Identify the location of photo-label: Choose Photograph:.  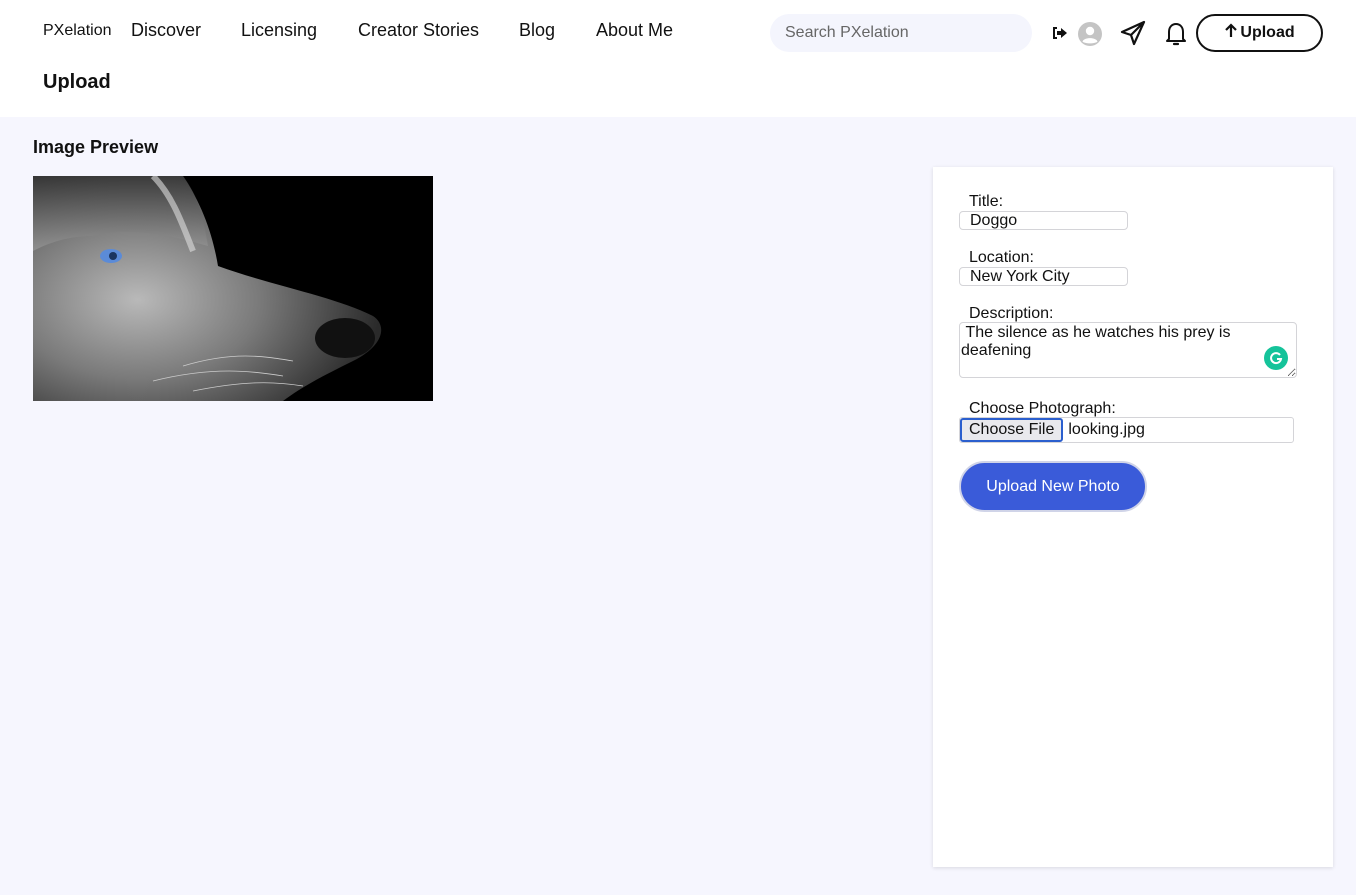
(1042, 408).